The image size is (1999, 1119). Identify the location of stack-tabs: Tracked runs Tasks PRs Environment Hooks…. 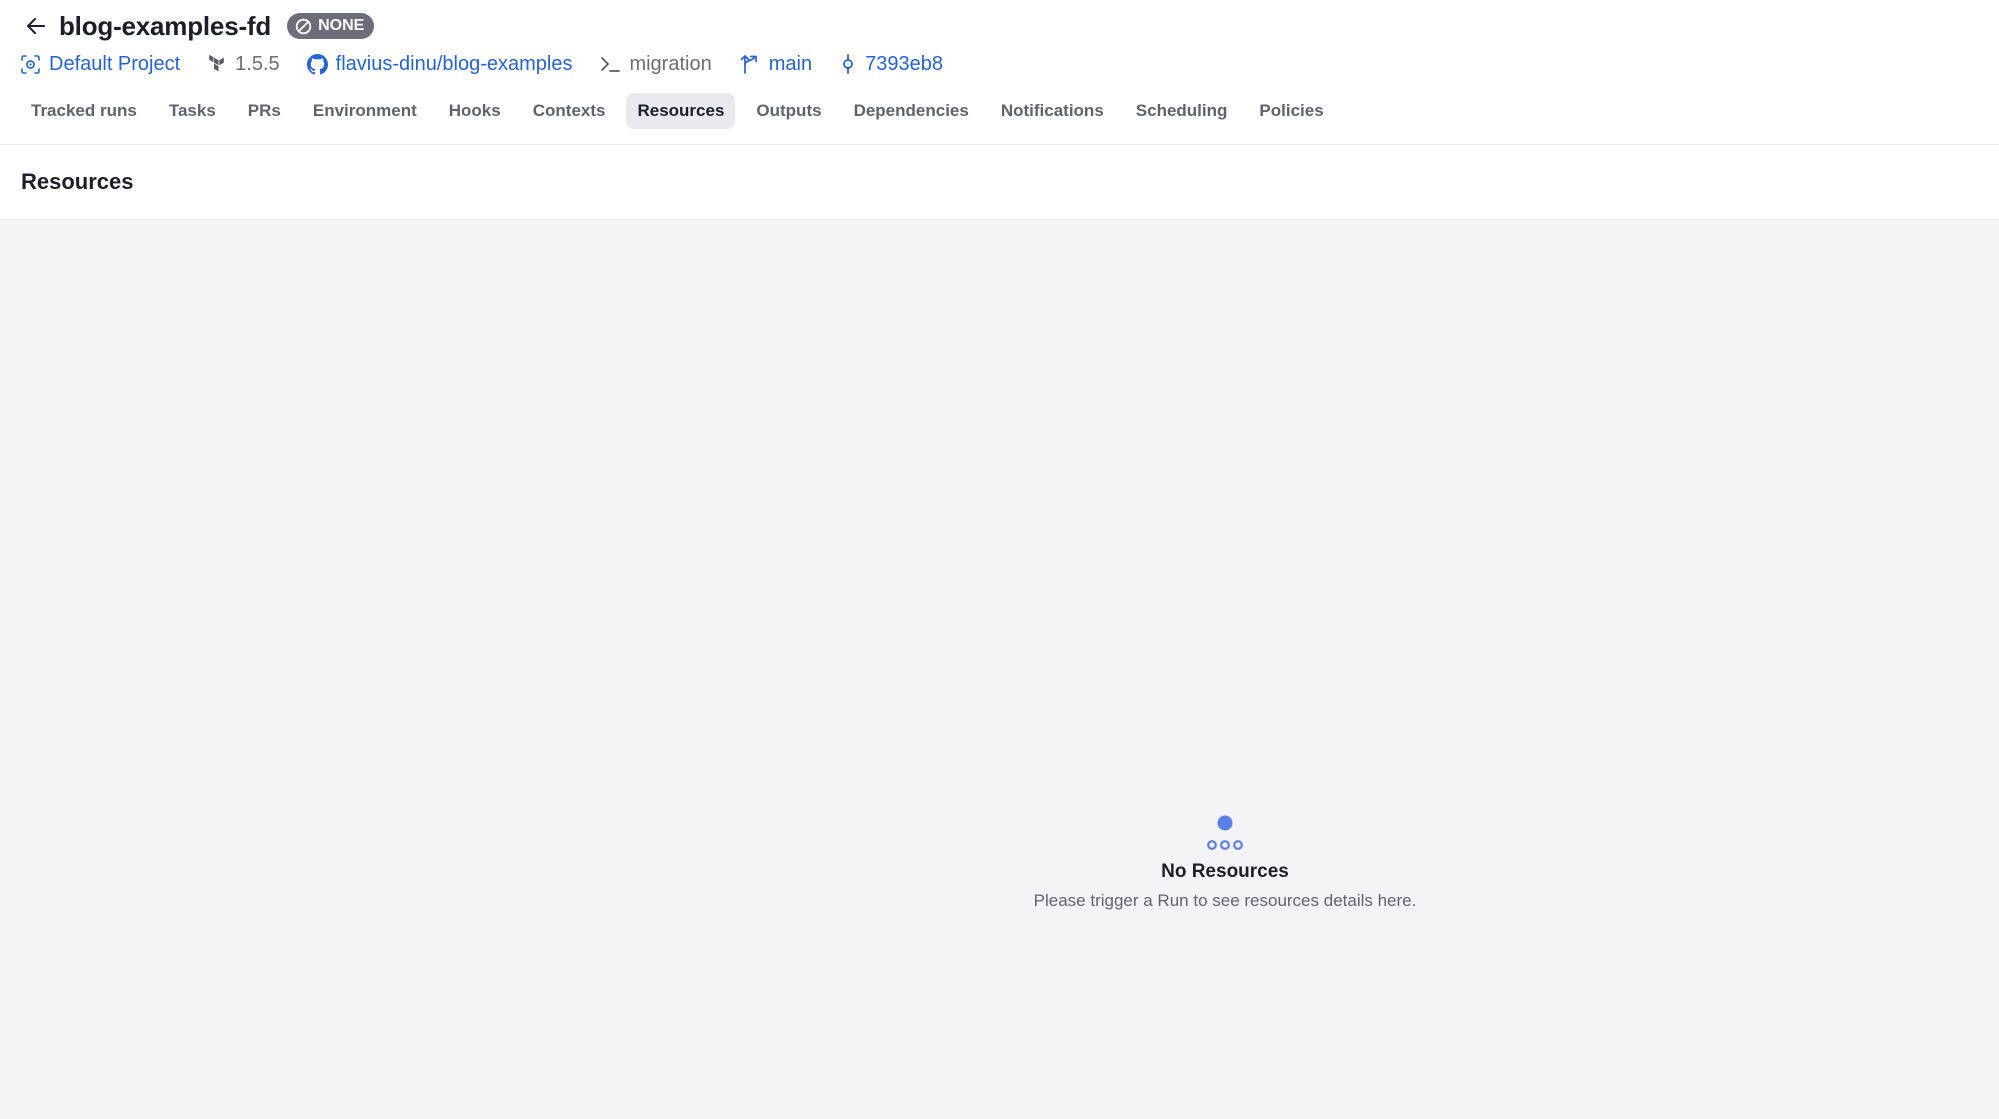
(677, 111).